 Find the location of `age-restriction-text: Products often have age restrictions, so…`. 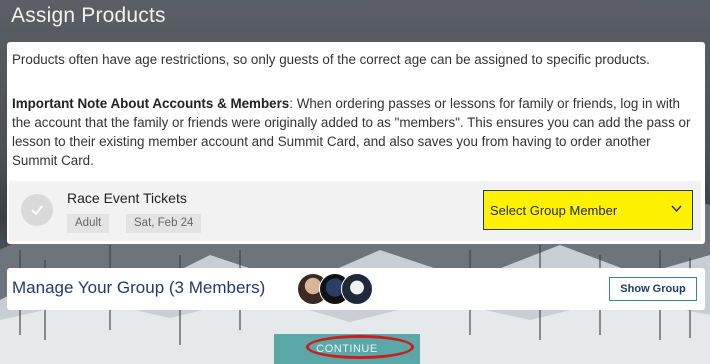

age-restriction-text: Products often have age restrictions, so… is located at coordinates (331, 59).